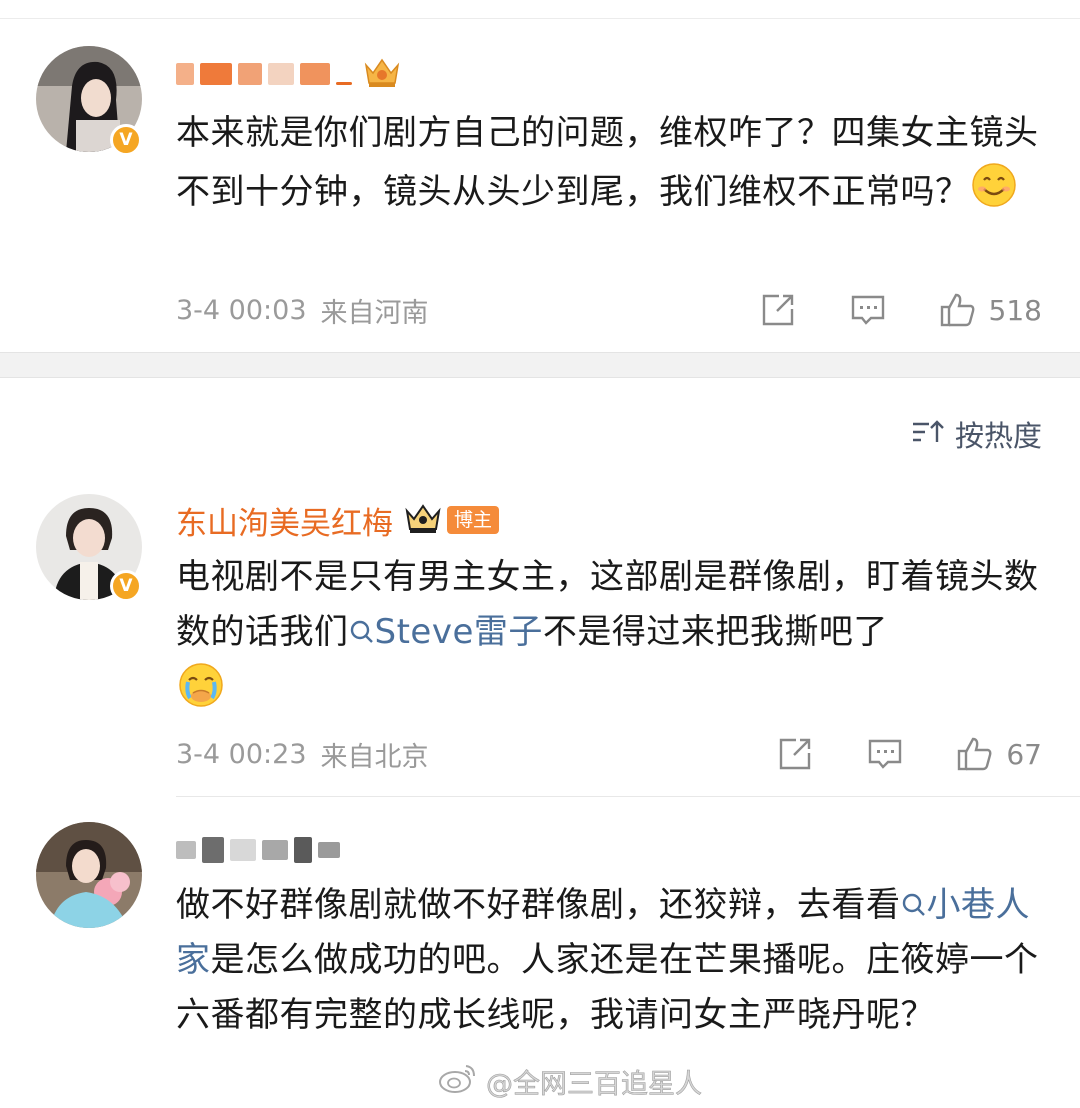 The image size is (1080, 1108). I want to click on weibo-logo-icon, so click(458, 1081).